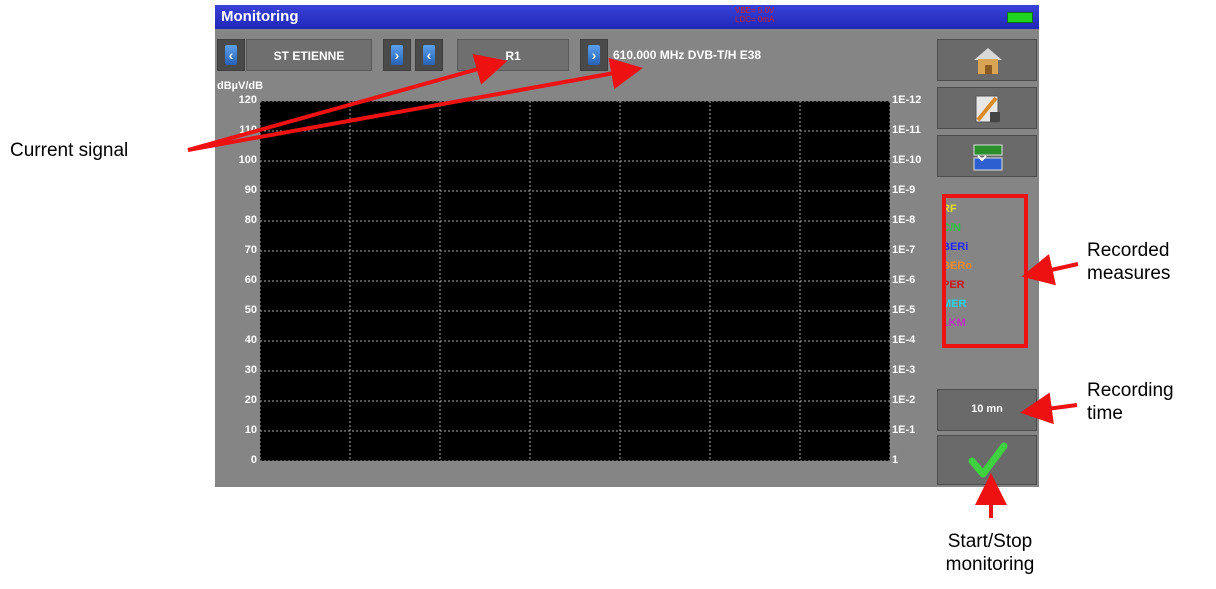 The height and width of the screenshot is (589, 1216). I want to click on legend-item-lkm: LKM, so click(954, 323).